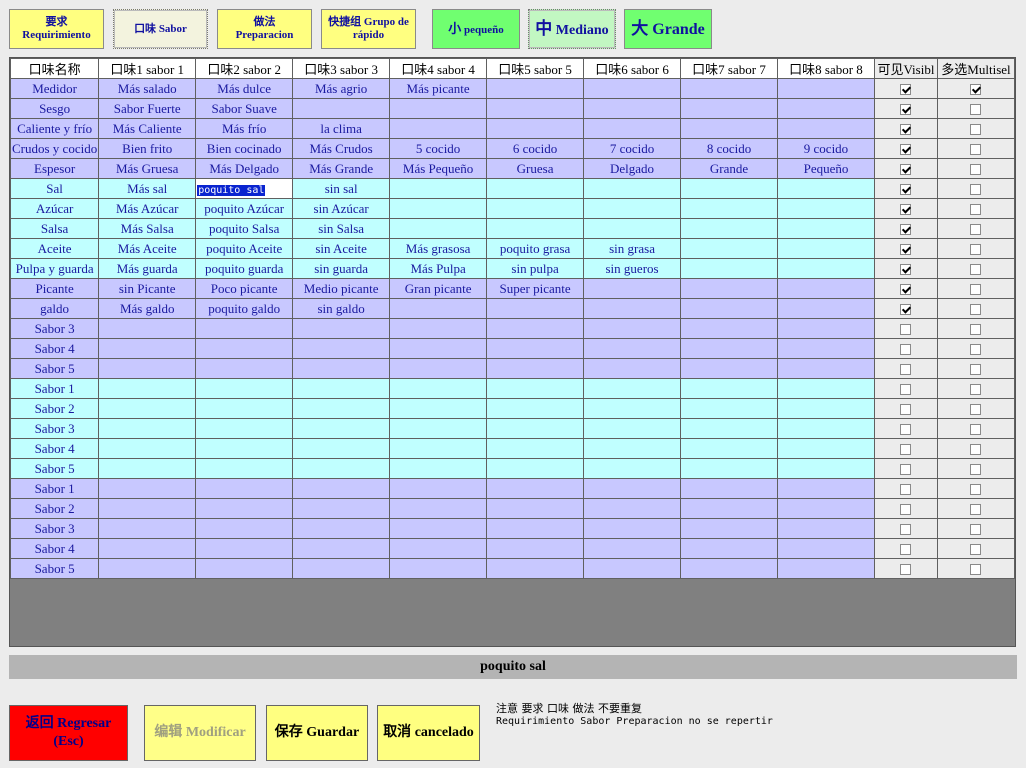  I want to click on flavor-name-cell: Sesgo, so click(54, 108).